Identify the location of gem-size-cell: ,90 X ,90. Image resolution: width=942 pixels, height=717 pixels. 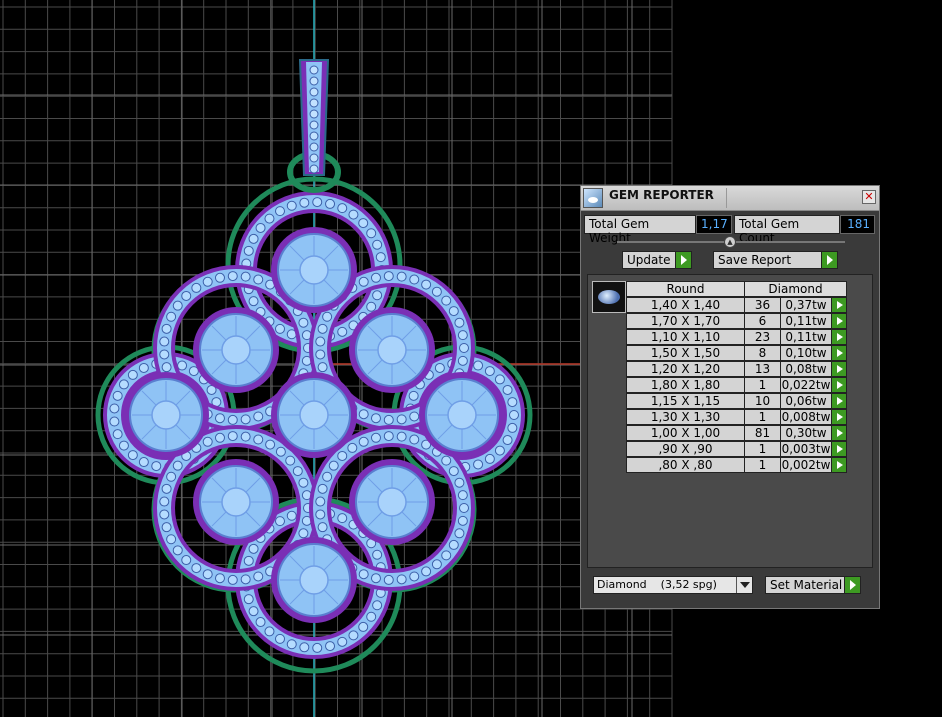
(685, 449).